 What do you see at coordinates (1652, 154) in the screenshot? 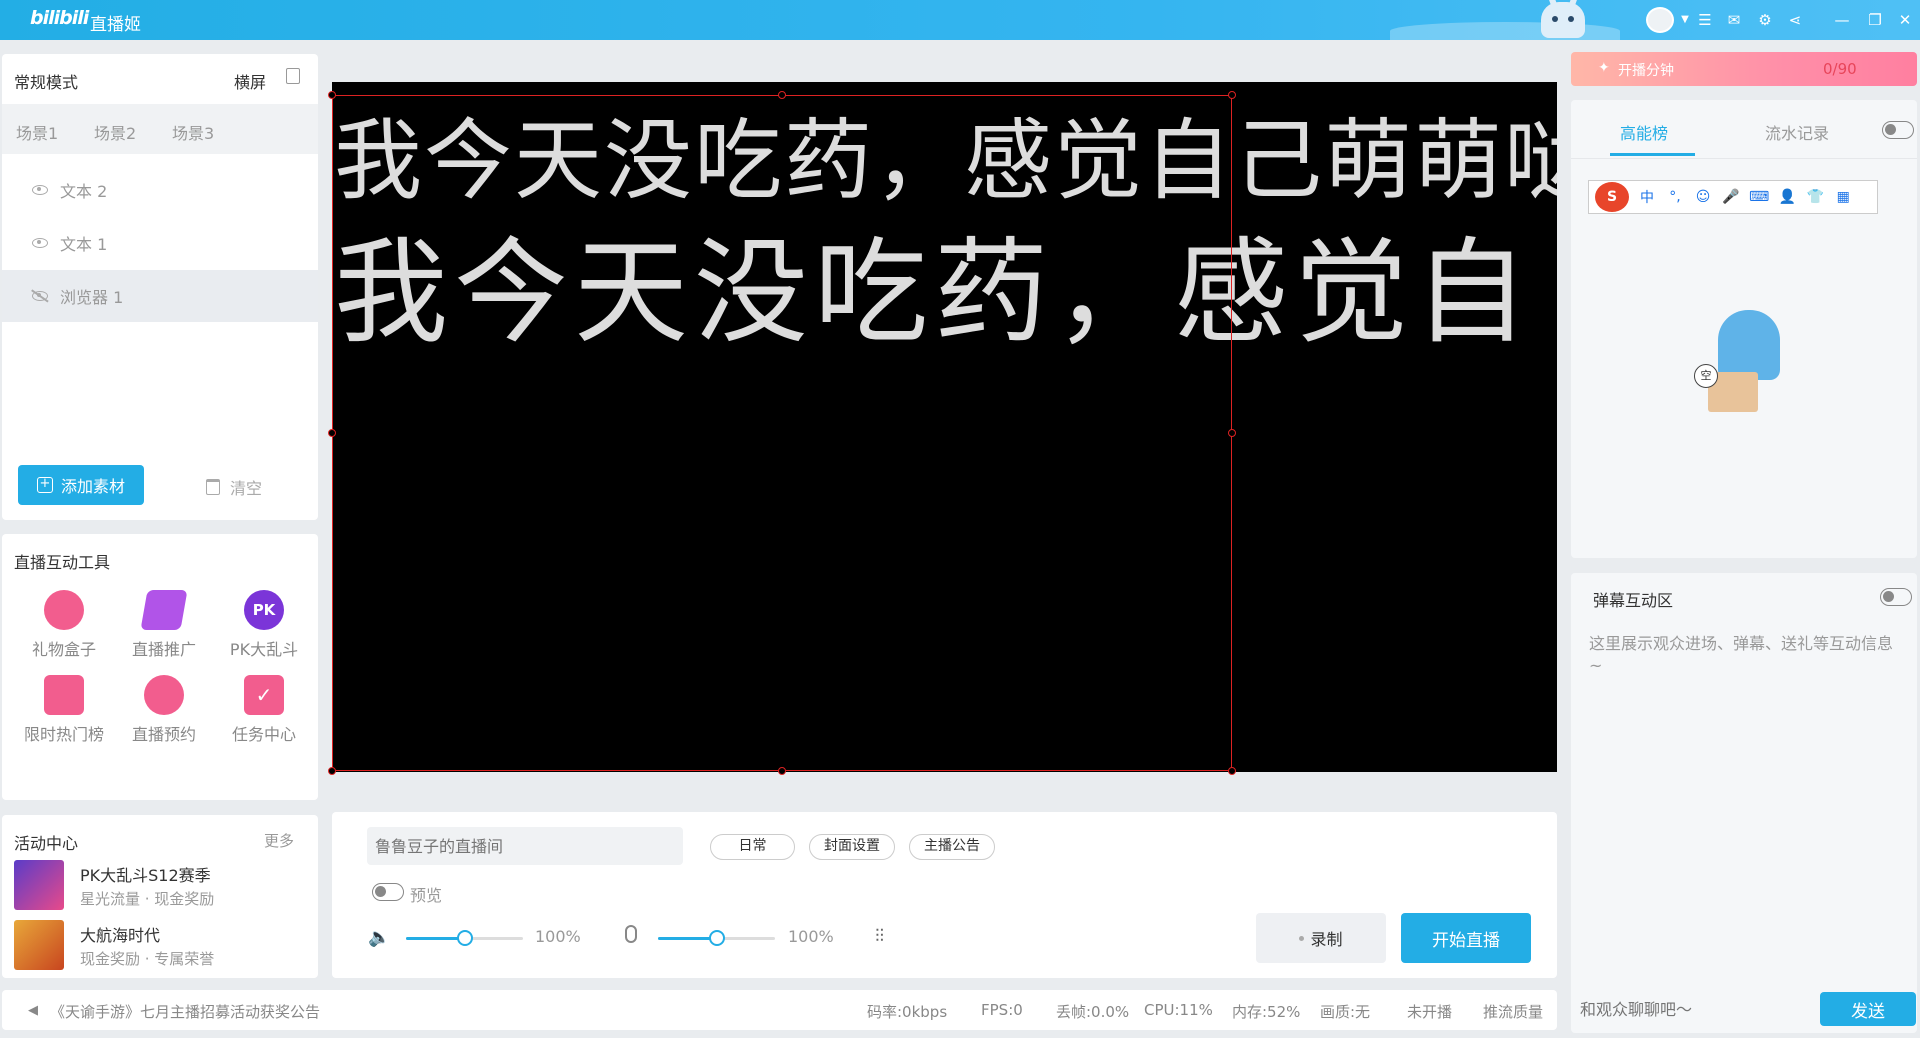
I see `active-tab-underline` at bounding box center [1652, 154].